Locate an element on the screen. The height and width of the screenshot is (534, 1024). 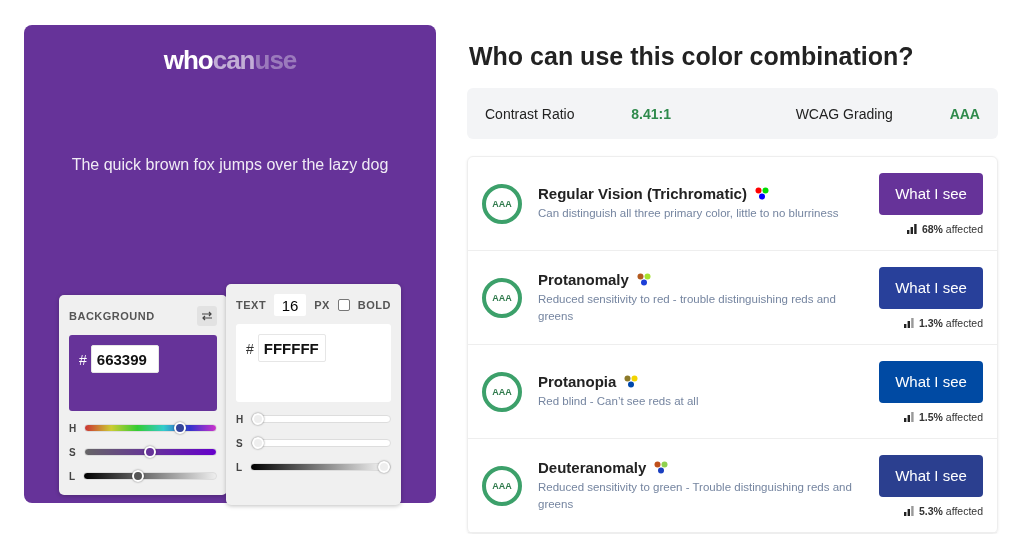
swap-icon is located at coordinates (207, 316).